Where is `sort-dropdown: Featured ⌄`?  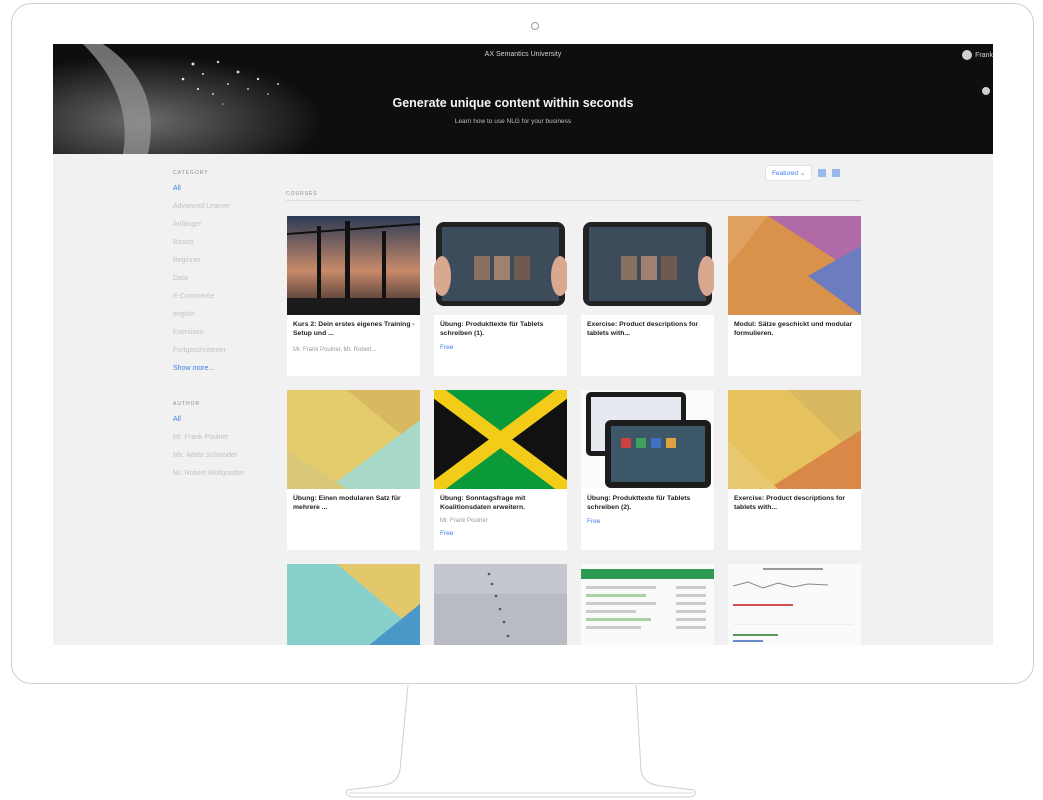 sort-dropdown: Featured ⌄ is located at coordinates (789, 173).